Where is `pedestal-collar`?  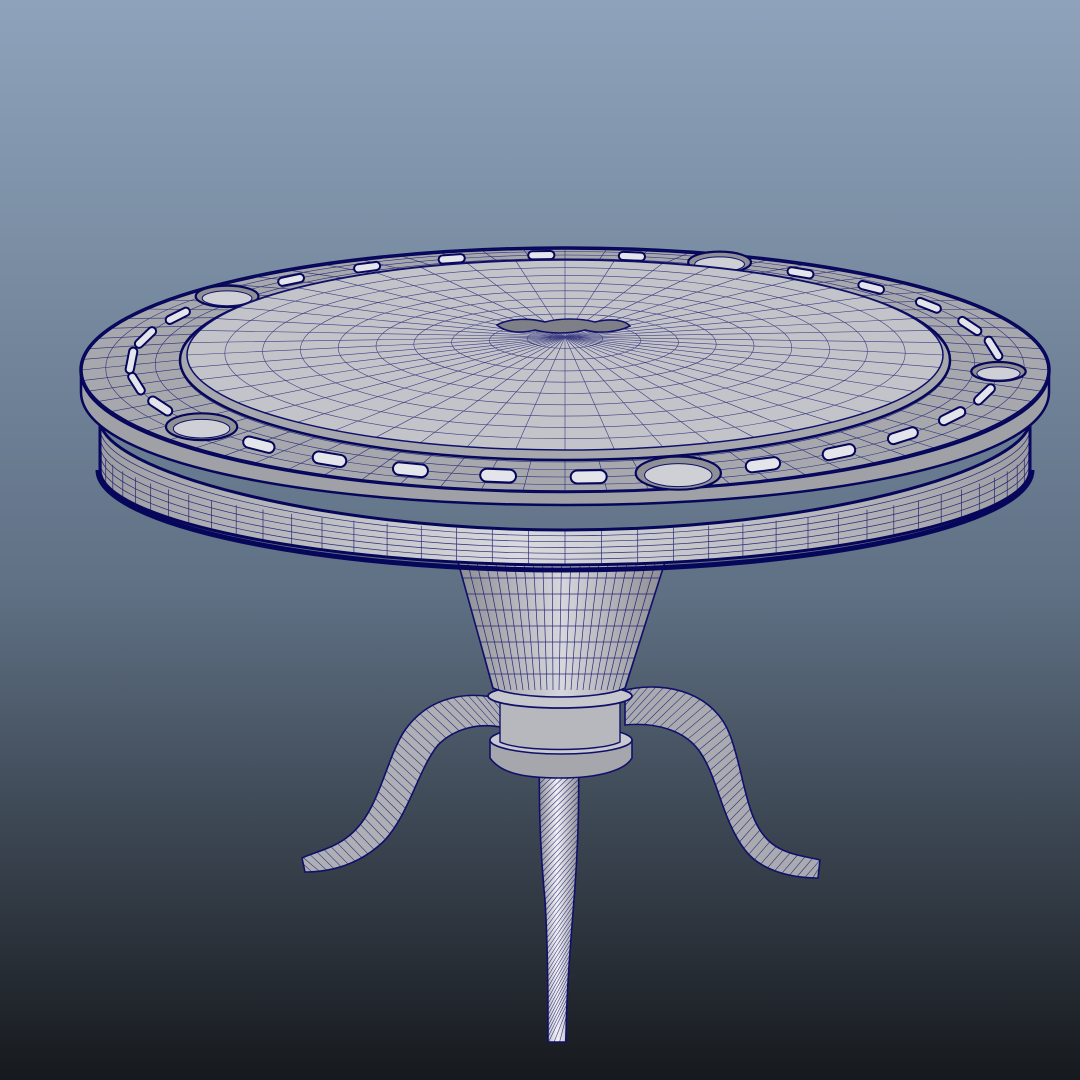 pedestal-collar is located at coordinates (560, 731).